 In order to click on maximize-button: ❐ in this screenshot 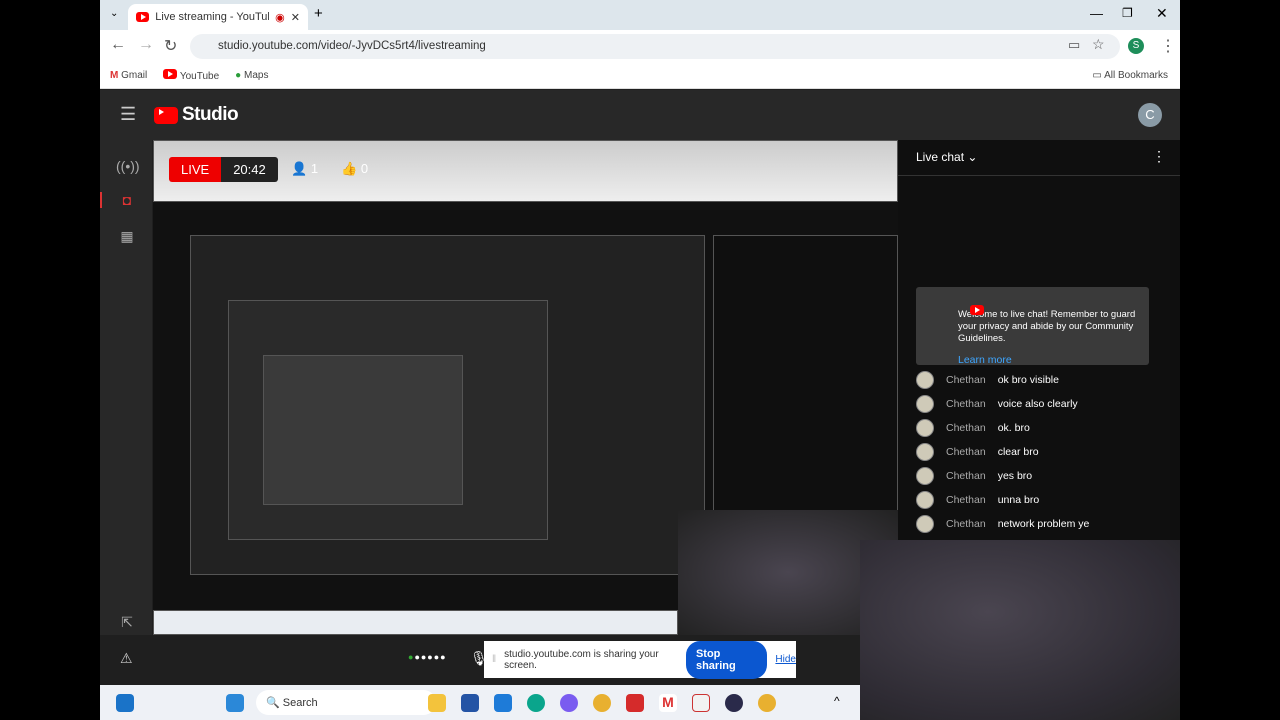, I will do `click(1127, 13)`.